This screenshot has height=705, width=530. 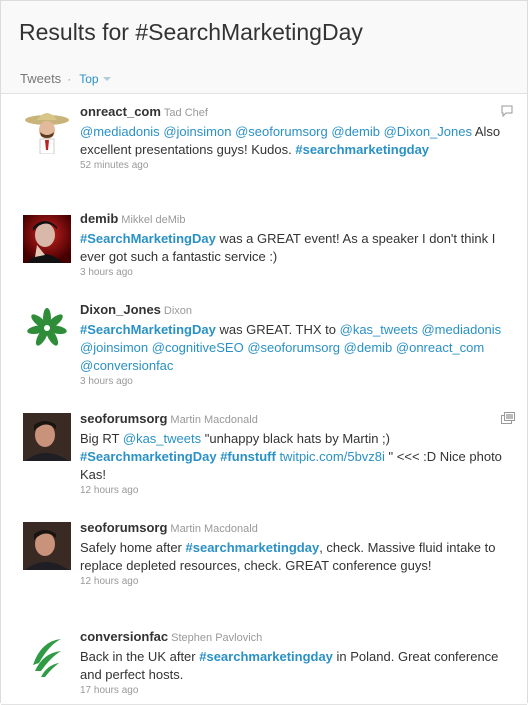 What do you see at coordinates (178, 311) in the screenshot?
I see `tweet-full-name: Dixon` at bounding box center [178, 311].